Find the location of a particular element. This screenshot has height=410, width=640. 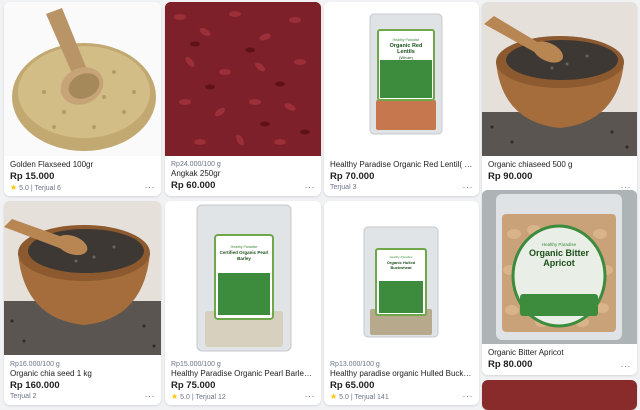

pack-title: Organic Hulled Buckwheat is located at coordinates (401, 264).